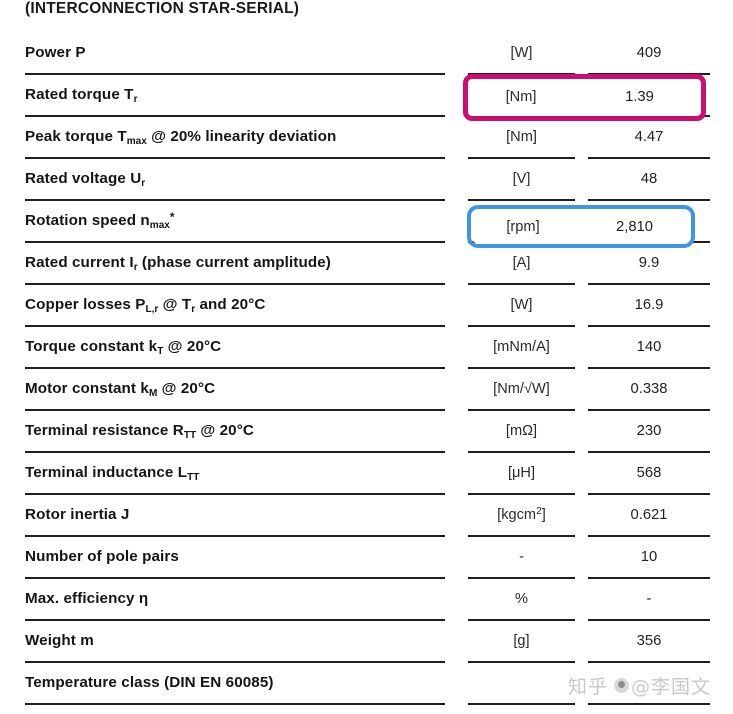 This screenshot has width=733, height=714. I want to click on unit-text: [μH], so click(521, 472).